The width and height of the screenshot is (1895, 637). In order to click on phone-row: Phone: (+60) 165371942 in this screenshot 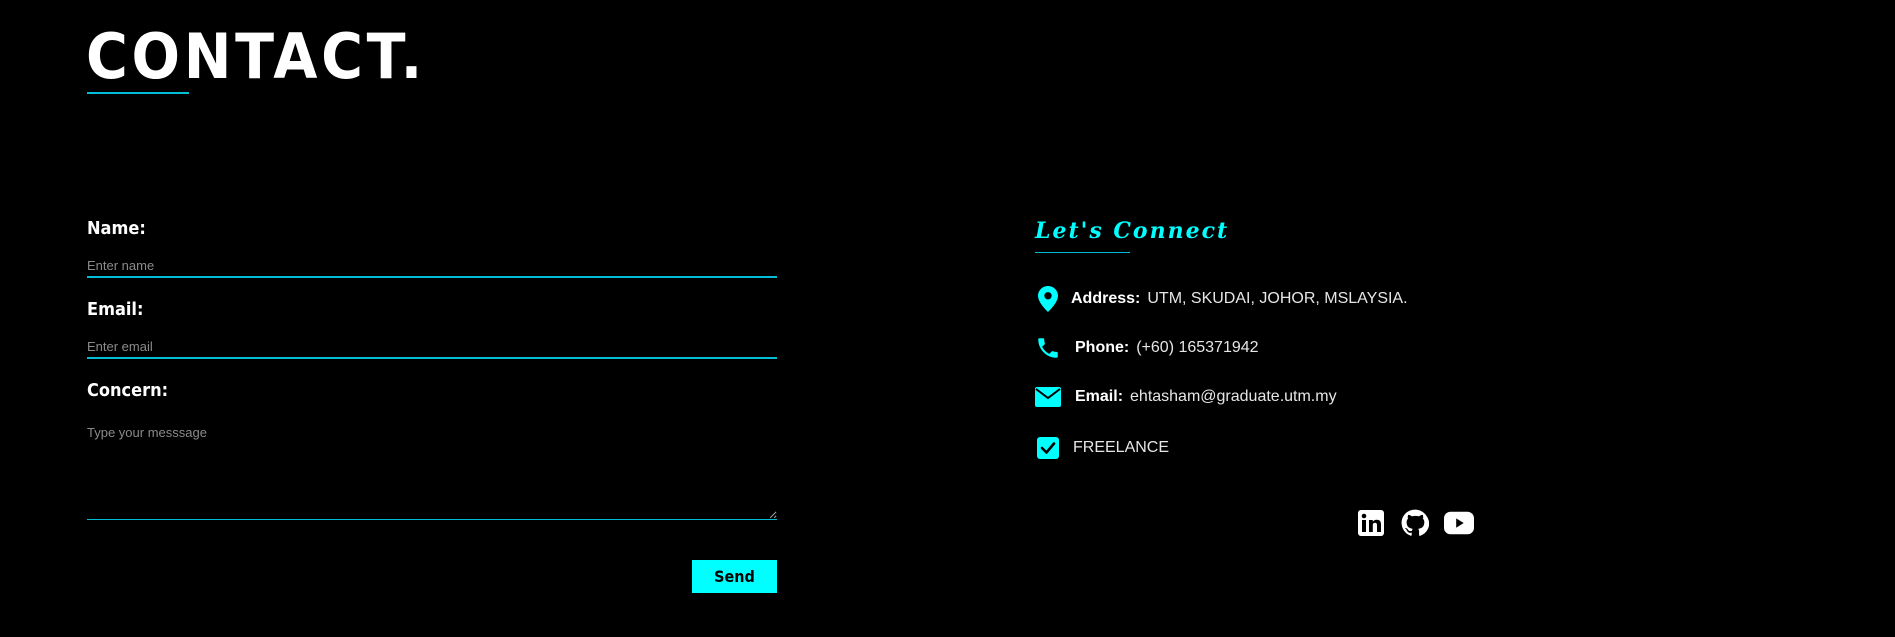, I will do `click(1147, 348)`.